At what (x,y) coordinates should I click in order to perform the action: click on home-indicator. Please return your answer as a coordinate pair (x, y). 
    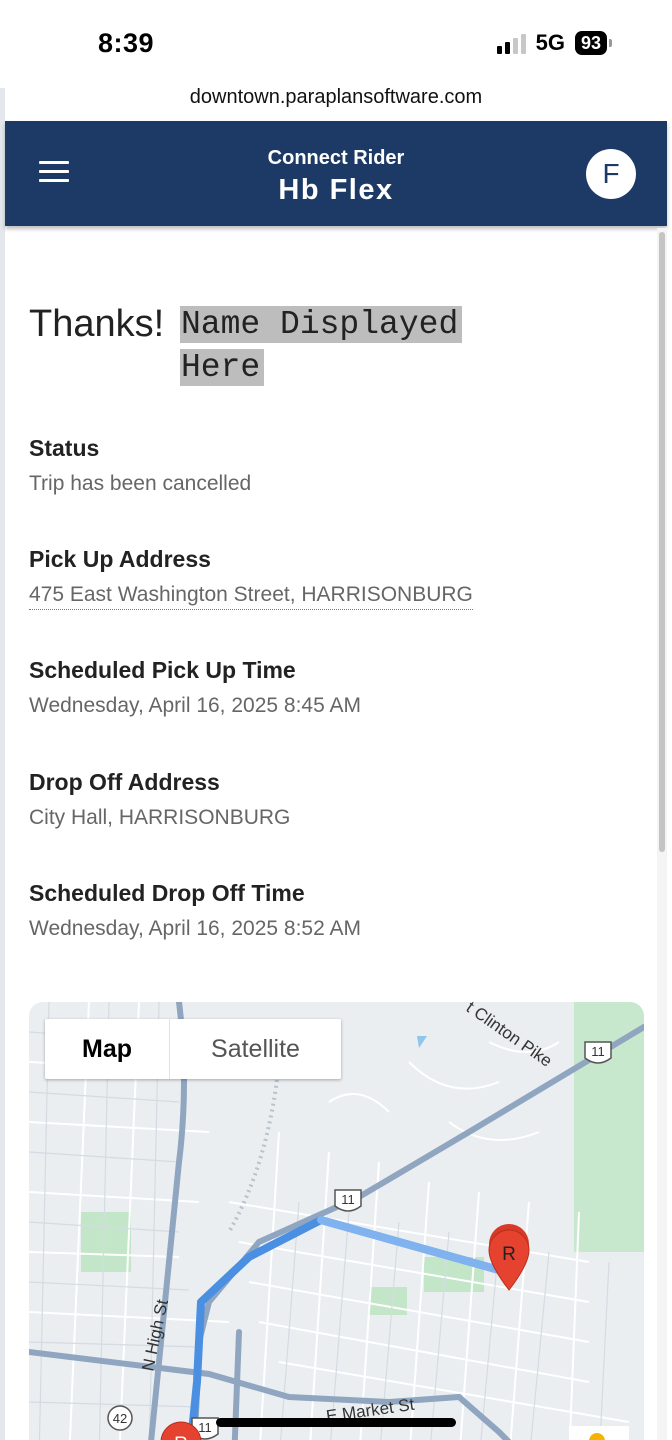
    Looking at the image, I should click on (336, 1422).